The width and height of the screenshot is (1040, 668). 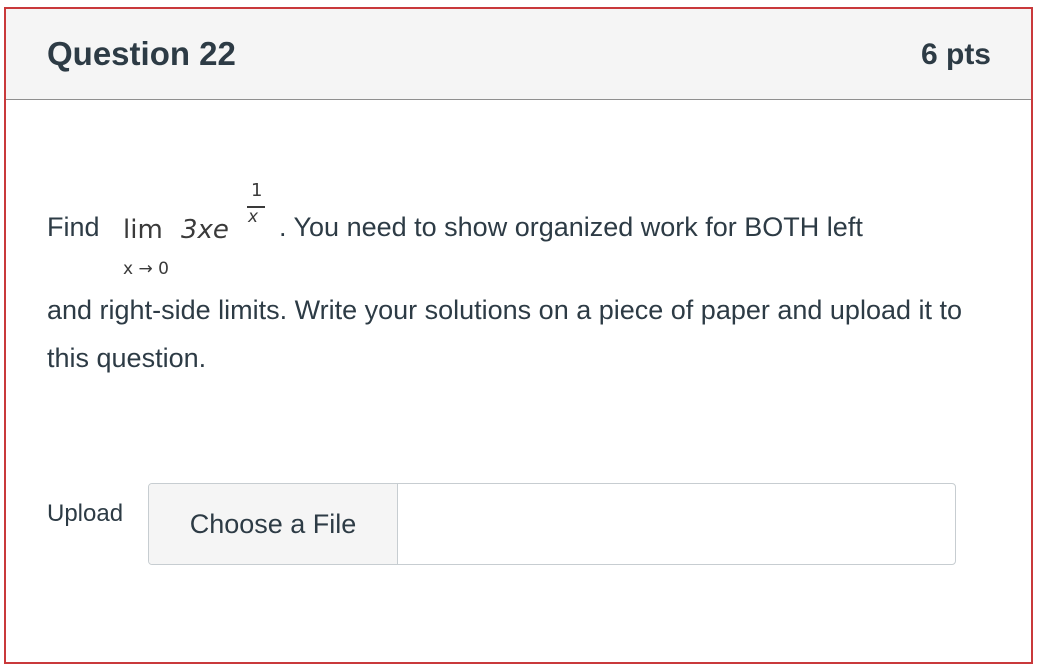 What do you see at coordinates (257, 190) in the screenshot?
I see `exponent-numerator: 1` at bounding box center [257, 190].